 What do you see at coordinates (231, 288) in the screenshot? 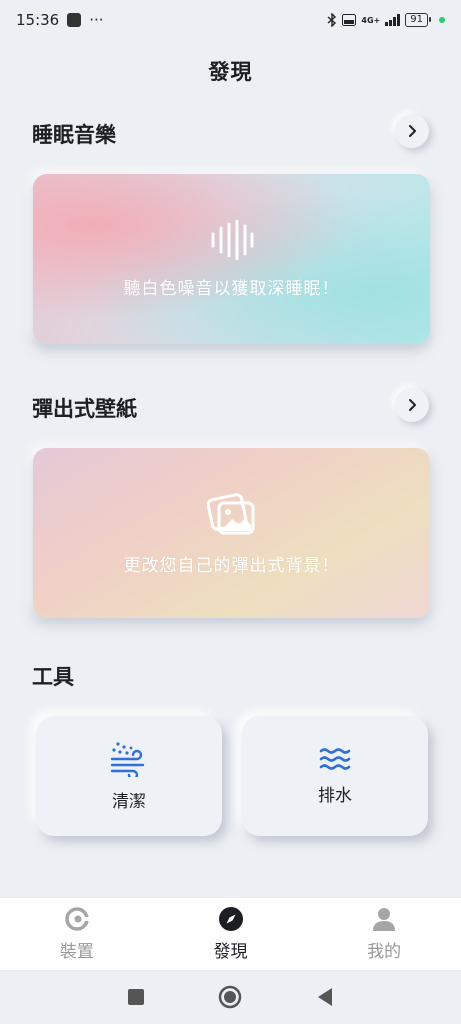
I see `sleep-music-card-text: 聽白色噪音以獲取深睡眠！` at bounding box center [231, 288].